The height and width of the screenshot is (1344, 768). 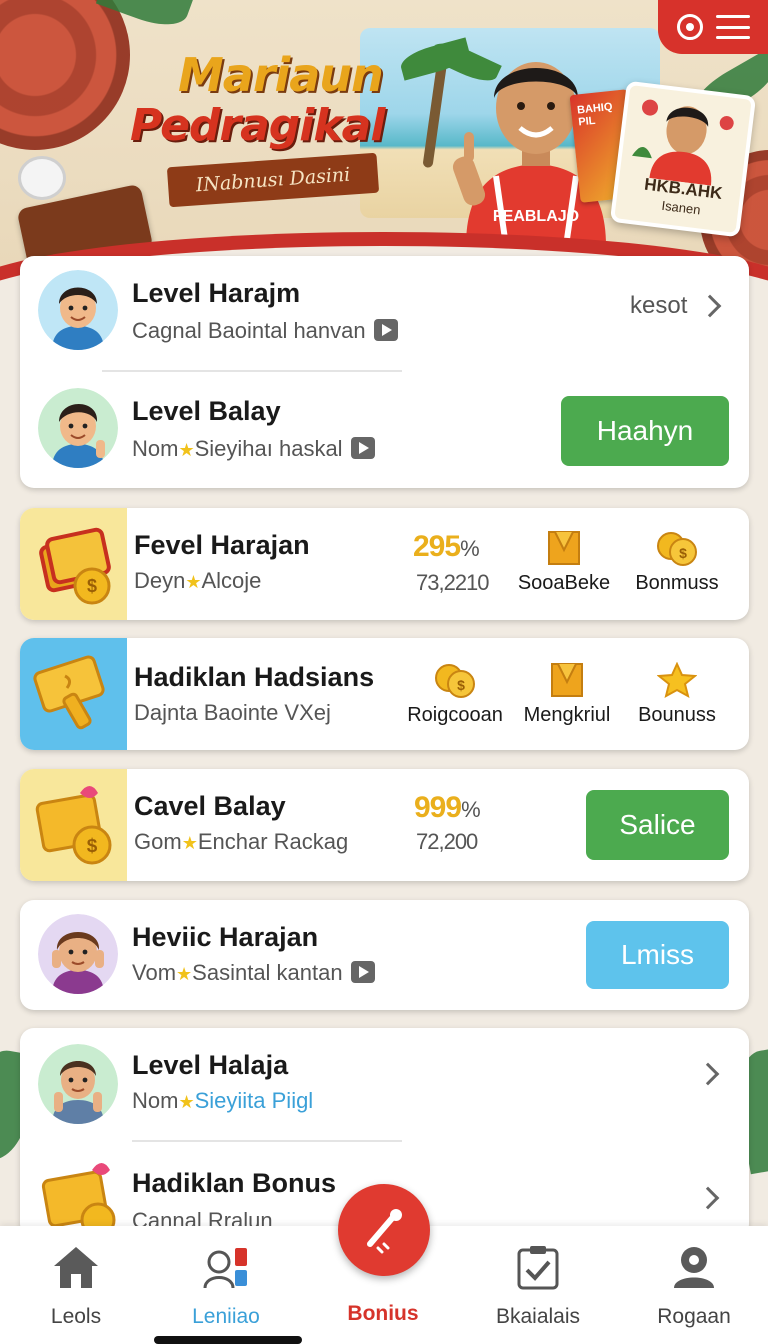 I want to click on mini-stat: $ Bonmuss, so click(x=677, y=562).